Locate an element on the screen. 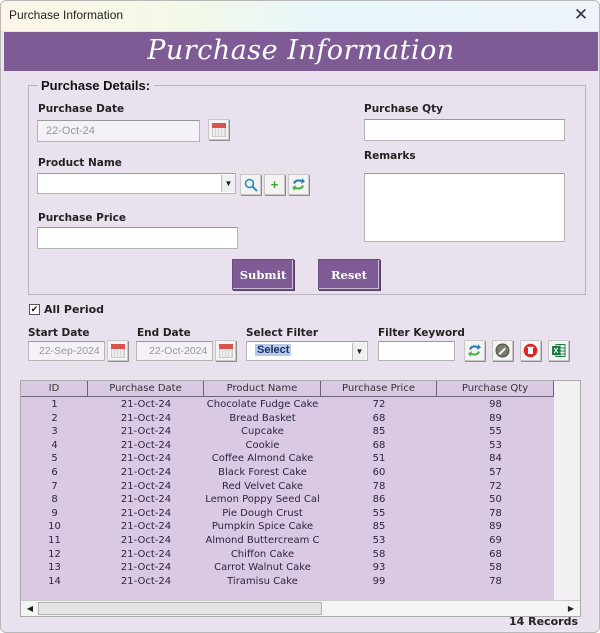  chevron-down-icon: ▼ is located at coordinates (359, 351).